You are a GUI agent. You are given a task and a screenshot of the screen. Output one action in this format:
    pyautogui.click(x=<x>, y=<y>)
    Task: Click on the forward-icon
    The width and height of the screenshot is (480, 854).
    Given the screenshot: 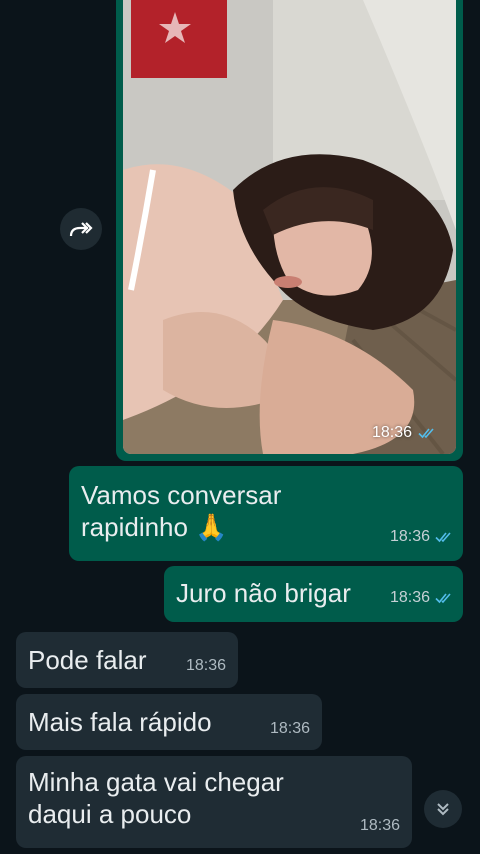 What is the action you would take?
    pyautogui.click(x=81, y=229)
    